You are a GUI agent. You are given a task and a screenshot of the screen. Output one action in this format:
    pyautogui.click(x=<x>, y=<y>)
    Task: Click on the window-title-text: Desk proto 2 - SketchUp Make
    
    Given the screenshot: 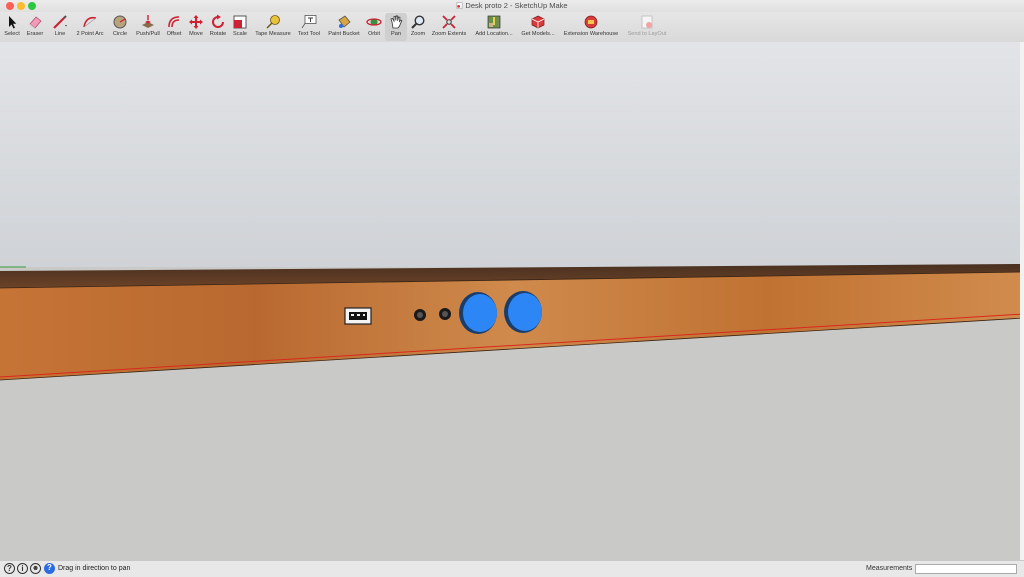 What is the action you would take?
    pyautogui.click(x=516, y=5)
    